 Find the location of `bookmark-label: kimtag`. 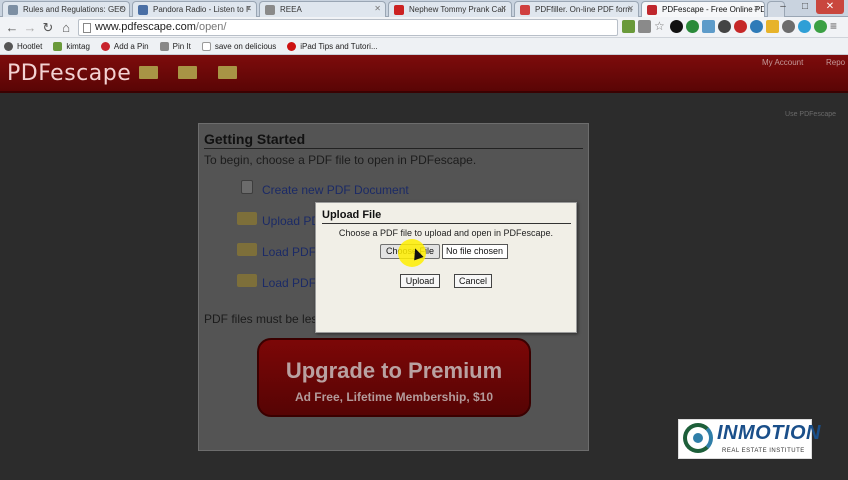

bookmark-label: kimtag is located at coordinates (78, 46).